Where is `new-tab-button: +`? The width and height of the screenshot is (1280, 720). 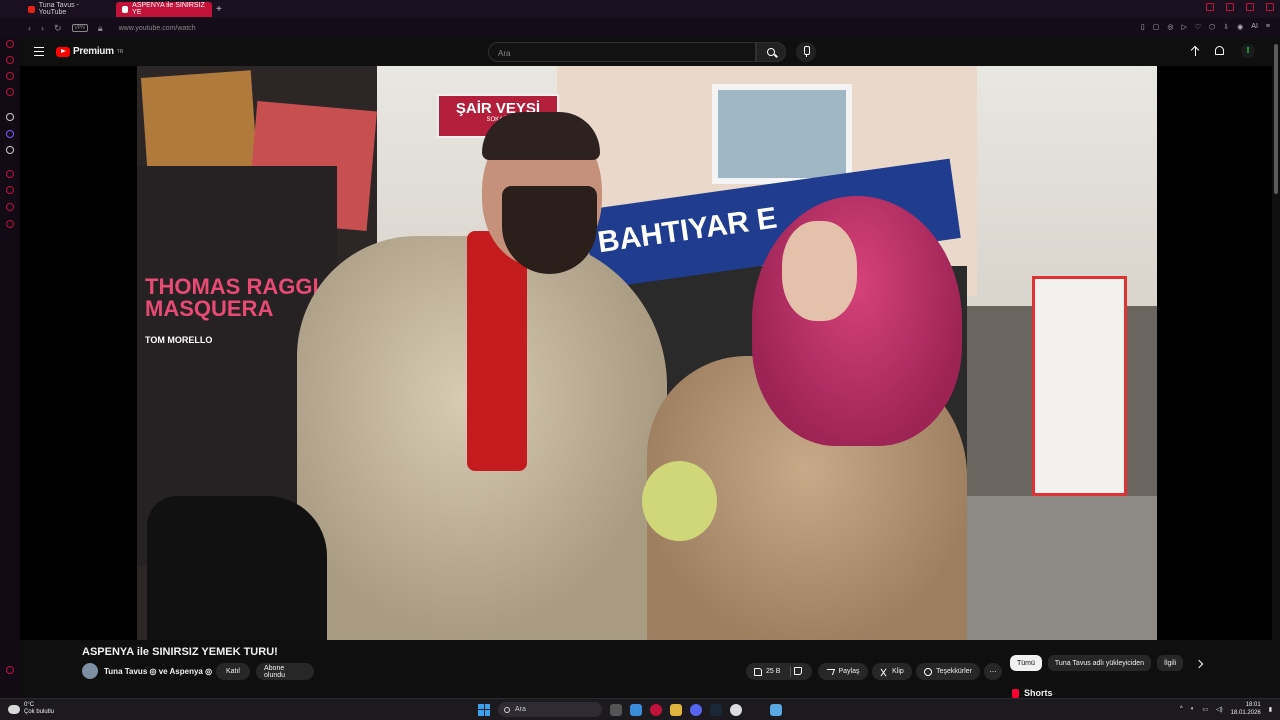
new-tab-button: + is located at coordinates (219, 9).